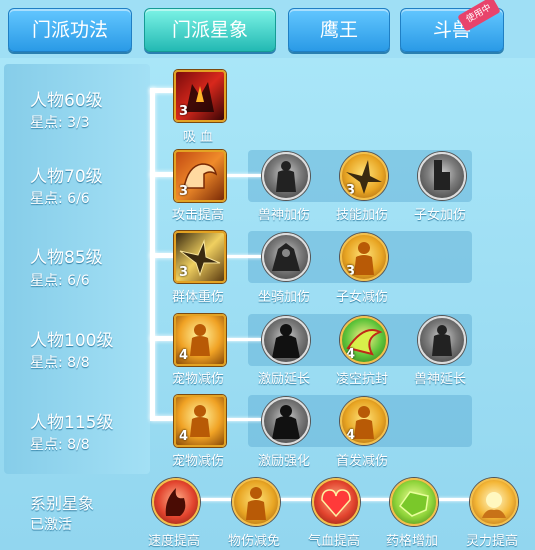  I want to click on skill-skill-damage-label: 技能加伤, so click(361, 215).